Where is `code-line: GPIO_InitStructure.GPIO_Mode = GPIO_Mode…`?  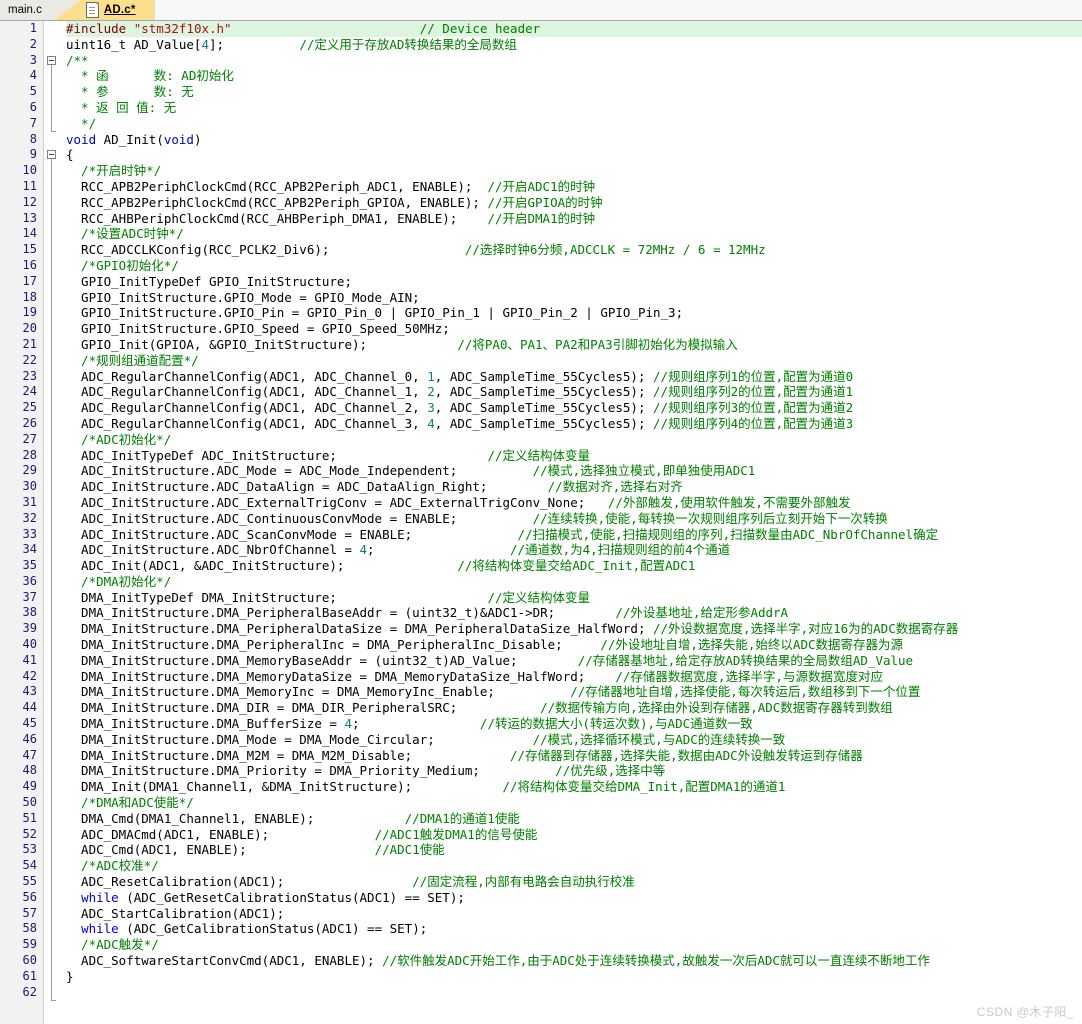 code-line: GPIO_InitStructure.GPIO_Mode = GPIO_Mode… is located at coordinates (574, 298).